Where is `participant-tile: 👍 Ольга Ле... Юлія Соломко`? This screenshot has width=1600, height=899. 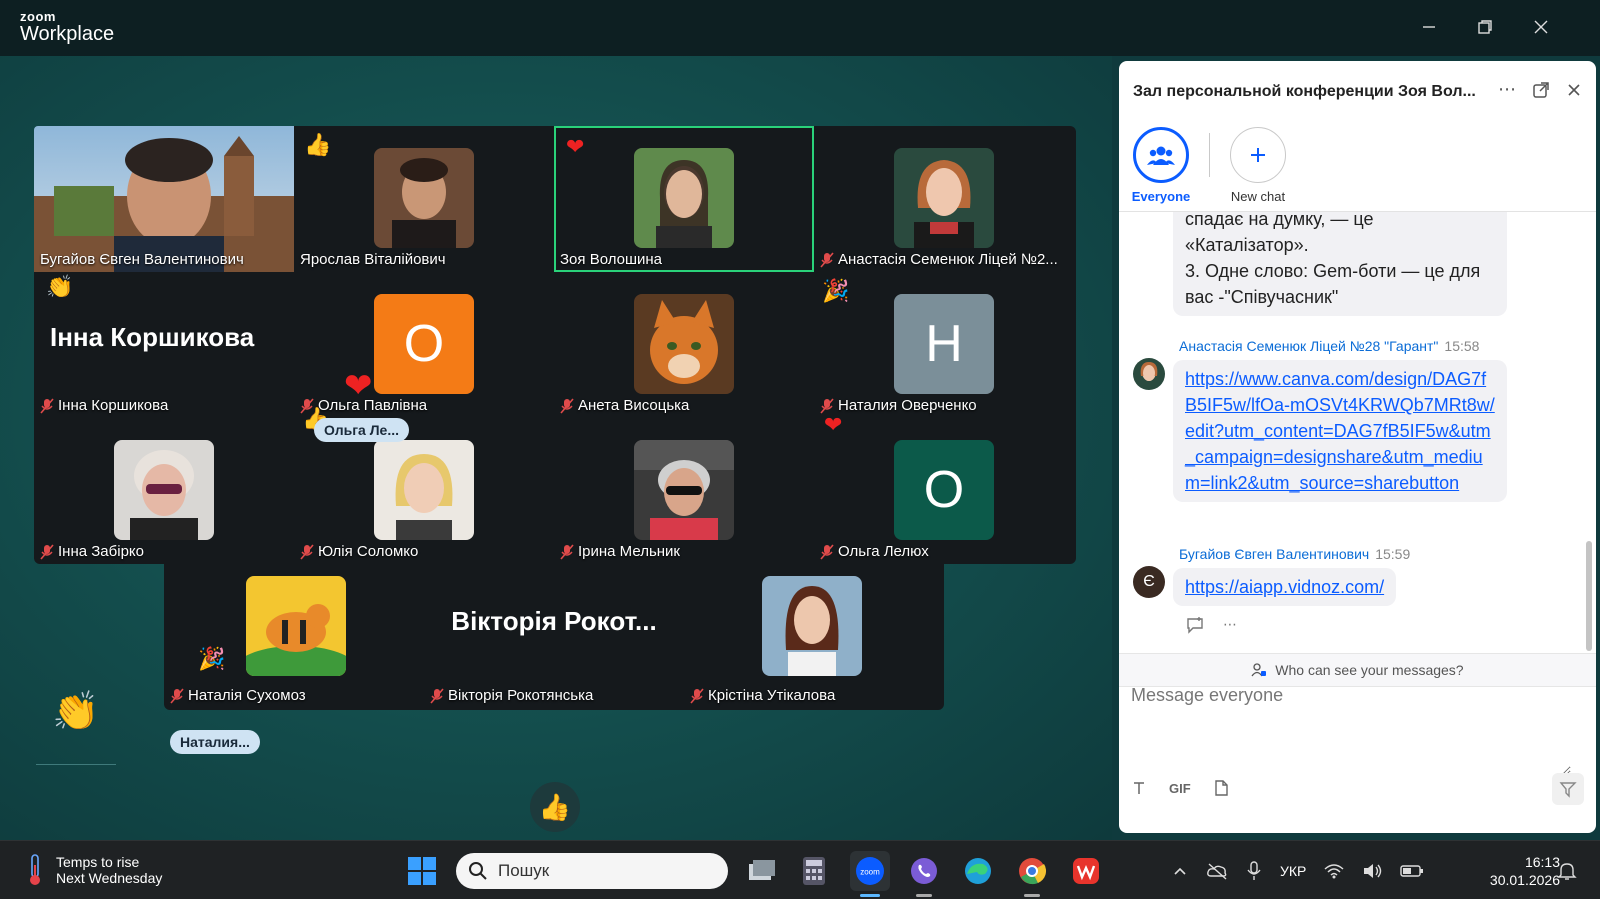
participant-tile: 👍 Ольга Ле... Юлія Соломко is located at coordinates (424, 485).